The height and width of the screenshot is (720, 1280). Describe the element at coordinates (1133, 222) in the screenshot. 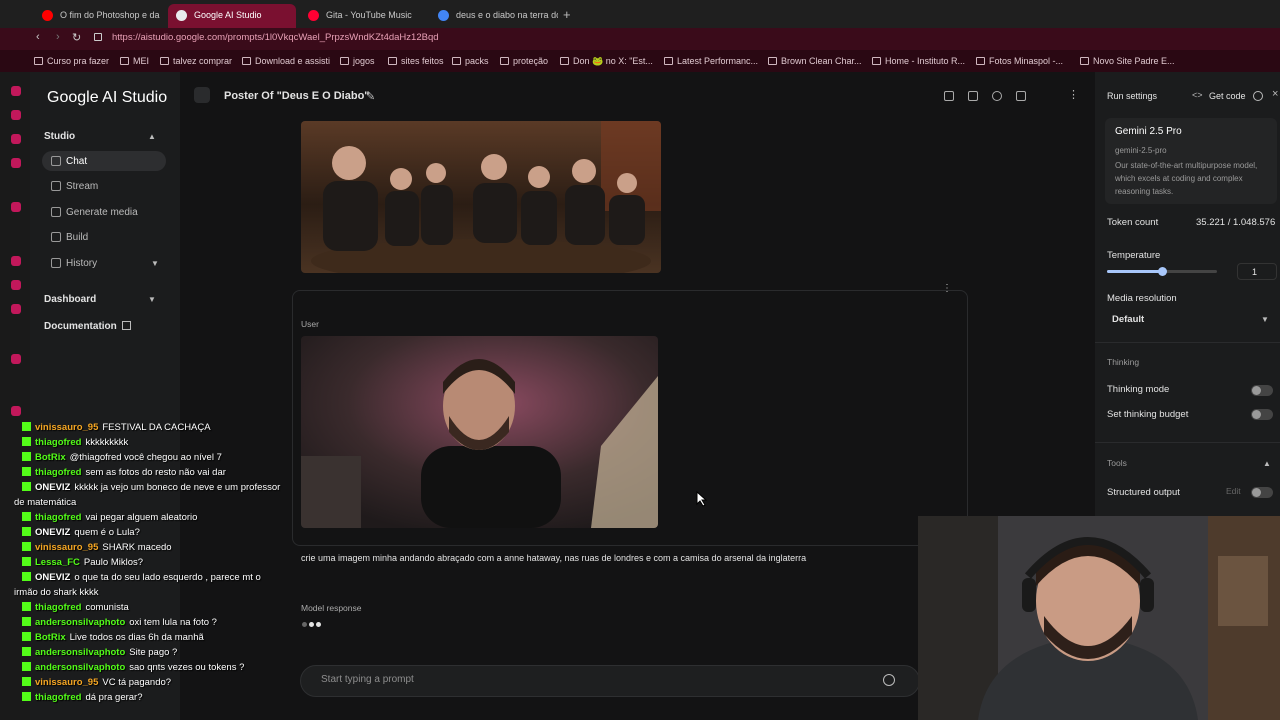

I see `token-count-label: Token count` at that location.